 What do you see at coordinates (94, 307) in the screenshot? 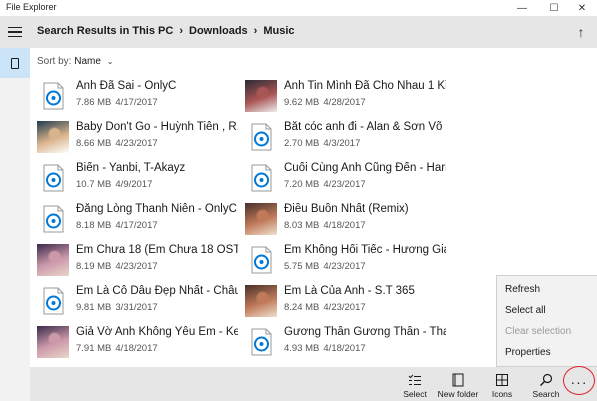
I see `file-size: 9.81 MB` at bounding box center [94, 307].